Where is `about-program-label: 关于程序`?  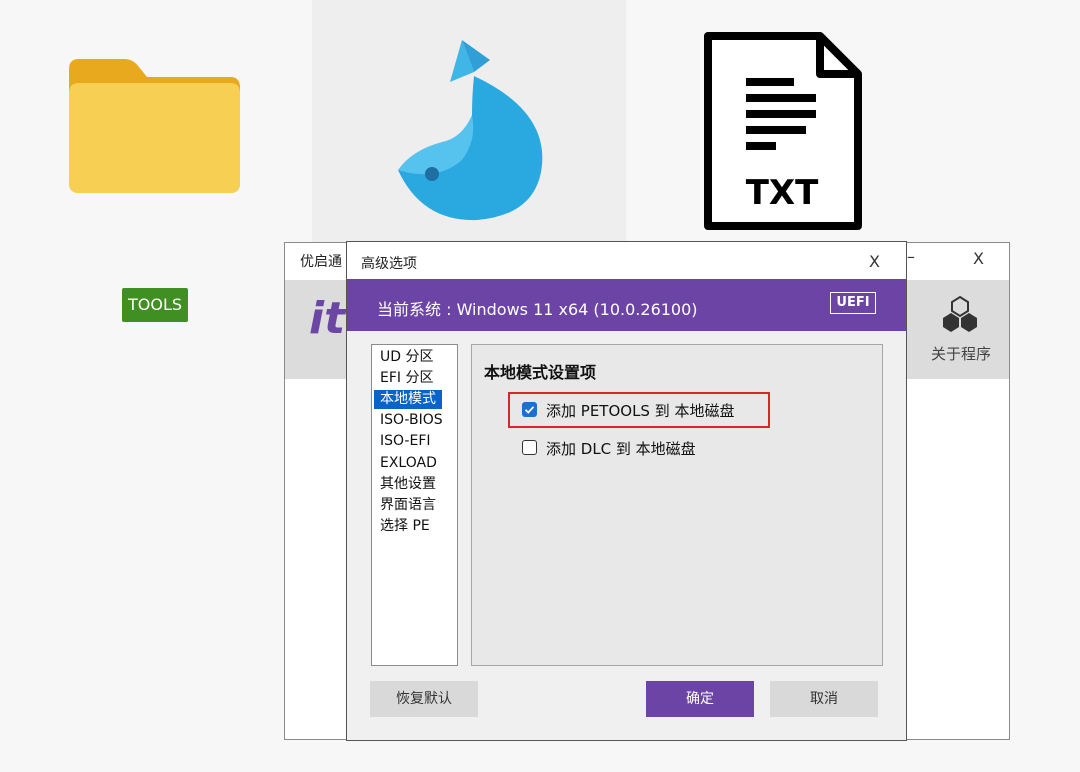 about-program-label: 关于程序 is located at coordinates (961, 353).